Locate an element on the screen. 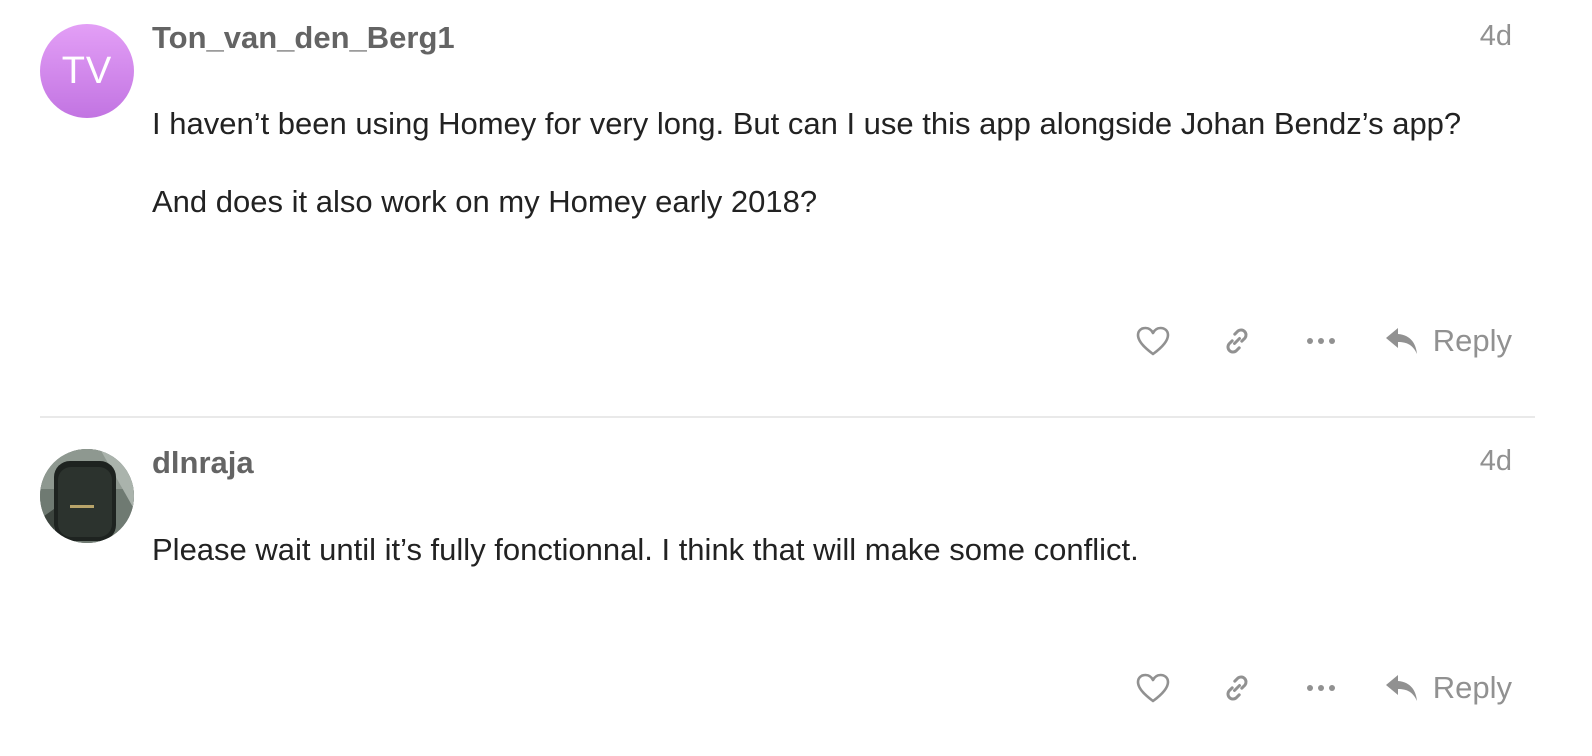  avatar: TV is located at coordinates (87, 71).